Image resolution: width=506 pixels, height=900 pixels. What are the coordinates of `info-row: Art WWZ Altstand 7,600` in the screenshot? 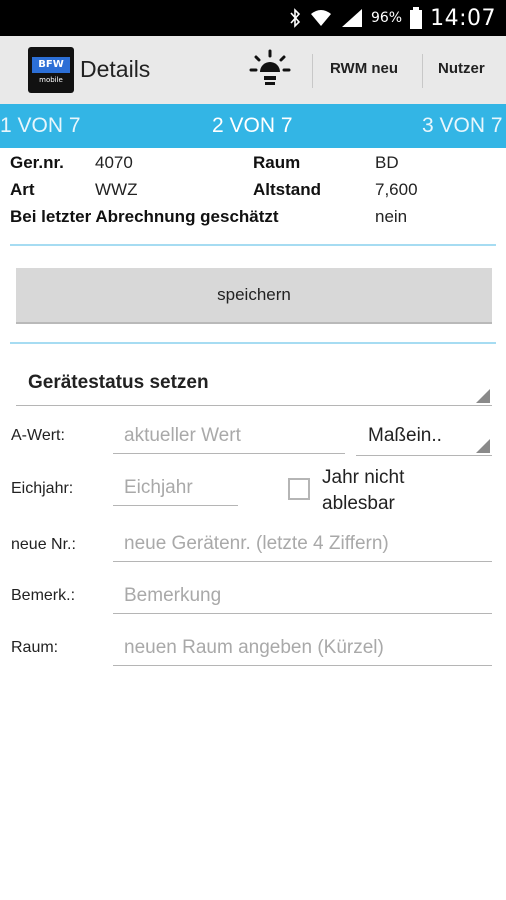 It's located at (255, 193).